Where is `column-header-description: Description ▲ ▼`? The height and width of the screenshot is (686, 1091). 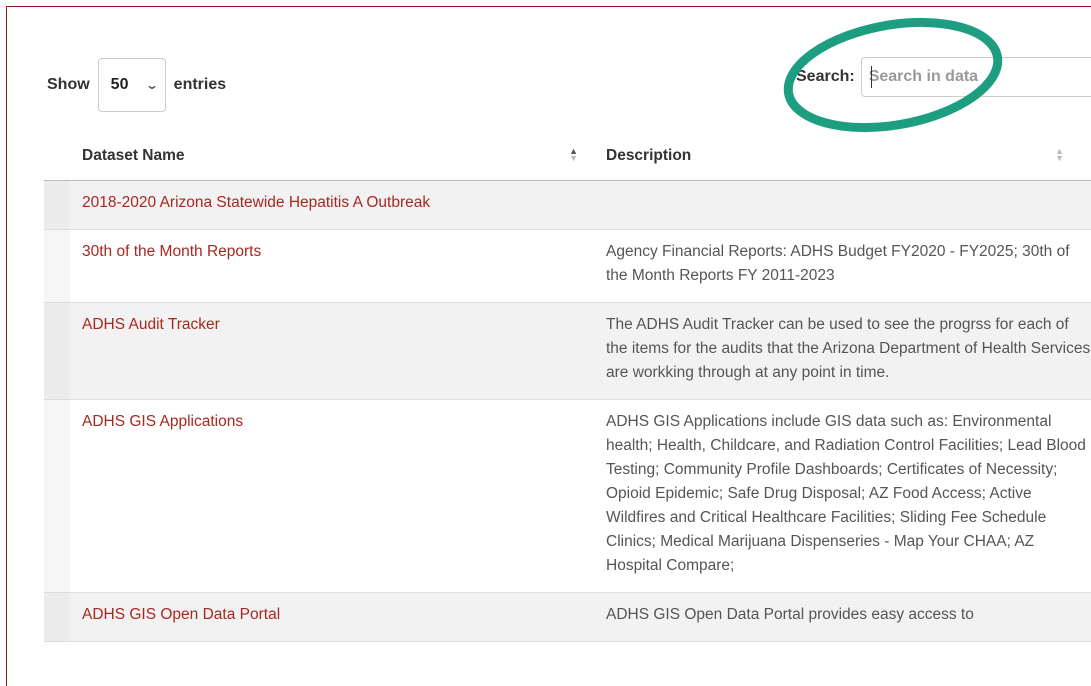 column-header-description: Description ▲ ▼ is located at coordinates (842, 156).